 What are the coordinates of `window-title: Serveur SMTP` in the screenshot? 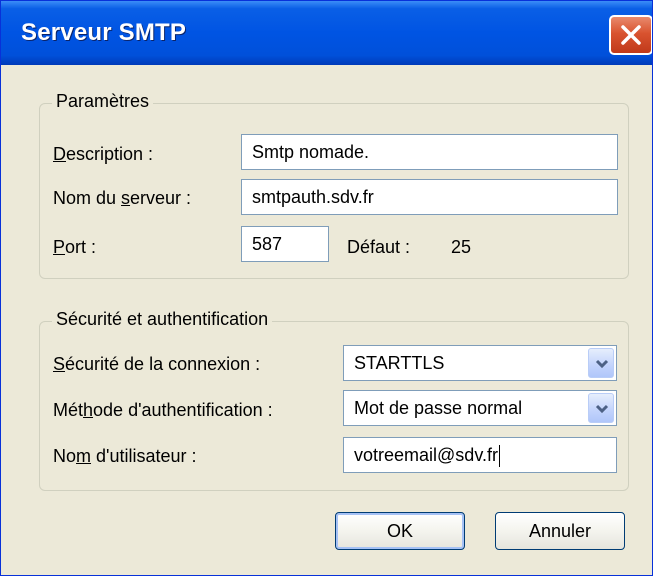 It's located at (104, 32).